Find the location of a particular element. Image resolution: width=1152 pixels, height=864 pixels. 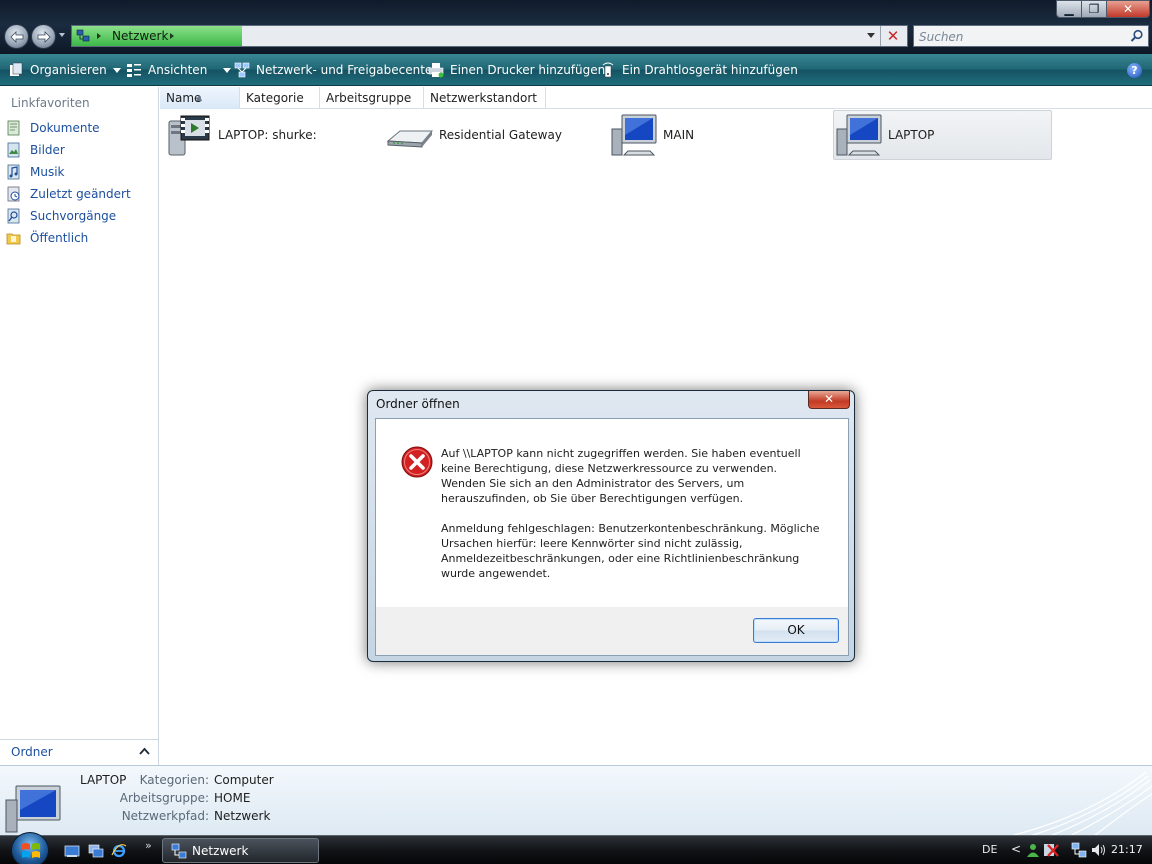

decorative-swoosh is located at coordinates (1081, 803).